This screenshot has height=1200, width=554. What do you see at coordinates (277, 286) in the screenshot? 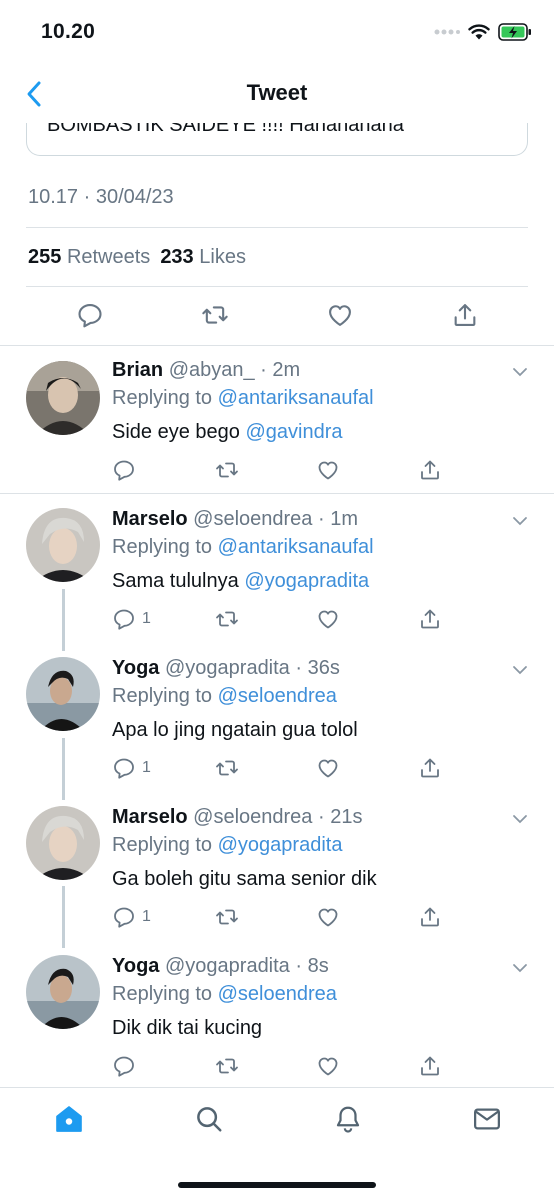
I see `divider` at bounding box center [277, 286].